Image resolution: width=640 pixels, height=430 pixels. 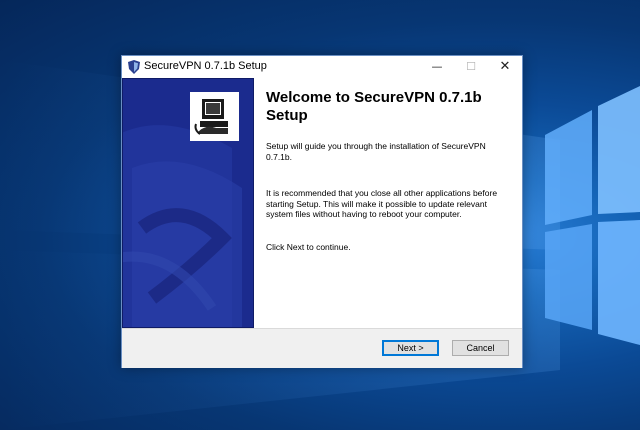 What do you see at coordinates (205, 66) in the screenshot?
I see `window-title: SecureVPN 0.7.1b Setup` at bounding box center [205, 66].